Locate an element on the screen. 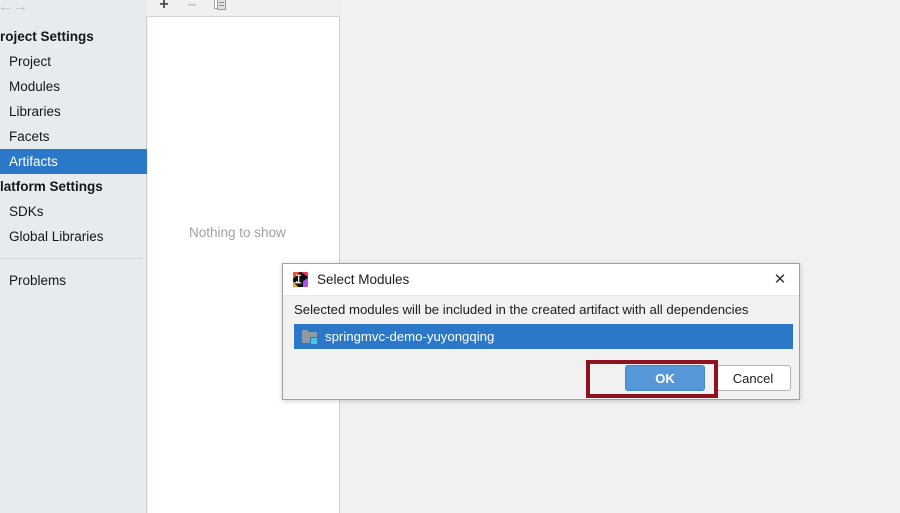  copy-glyph is located at coordinates (220, 5).